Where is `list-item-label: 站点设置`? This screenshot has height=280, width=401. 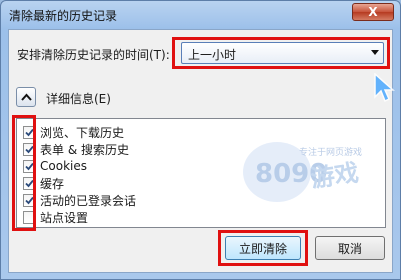 list-item-label: 站点设置 is located at coordinates (64, 217).